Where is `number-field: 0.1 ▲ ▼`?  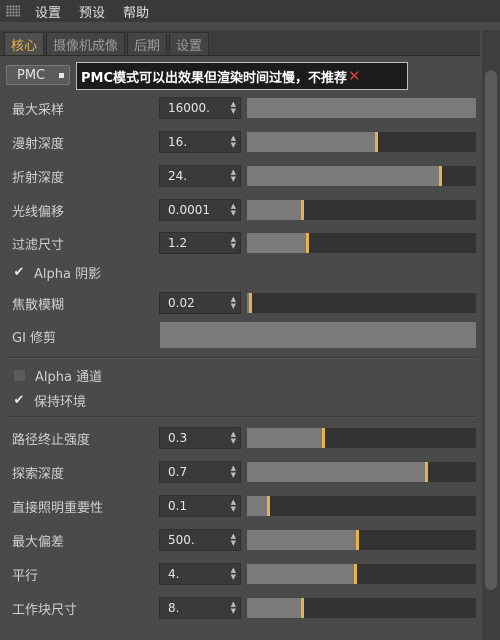
number-field: 0.1 ▲ ▼ is located at coordinates (200, 506).